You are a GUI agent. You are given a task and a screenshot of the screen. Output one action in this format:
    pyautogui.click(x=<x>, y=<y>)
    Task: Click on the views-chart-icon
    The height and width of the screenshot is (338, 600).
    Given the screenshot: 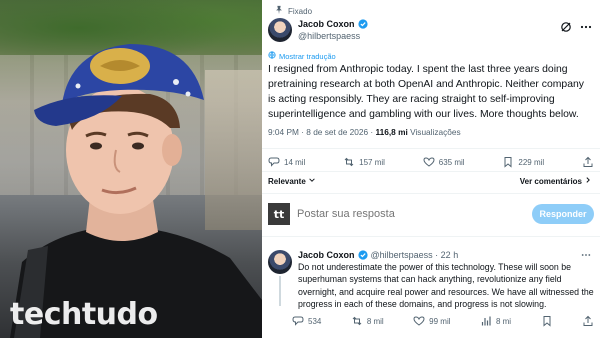 What is the action you would take?
    pyautogui.click(x=486, y=321)
    